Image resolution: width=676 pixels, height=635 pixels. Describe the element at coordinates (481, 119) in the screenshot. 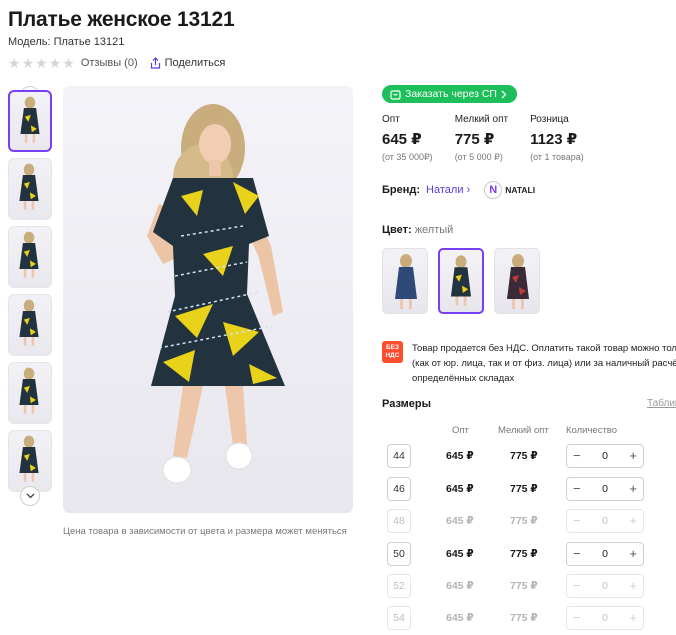

I see `price-label: Мелкий опт` at that location.